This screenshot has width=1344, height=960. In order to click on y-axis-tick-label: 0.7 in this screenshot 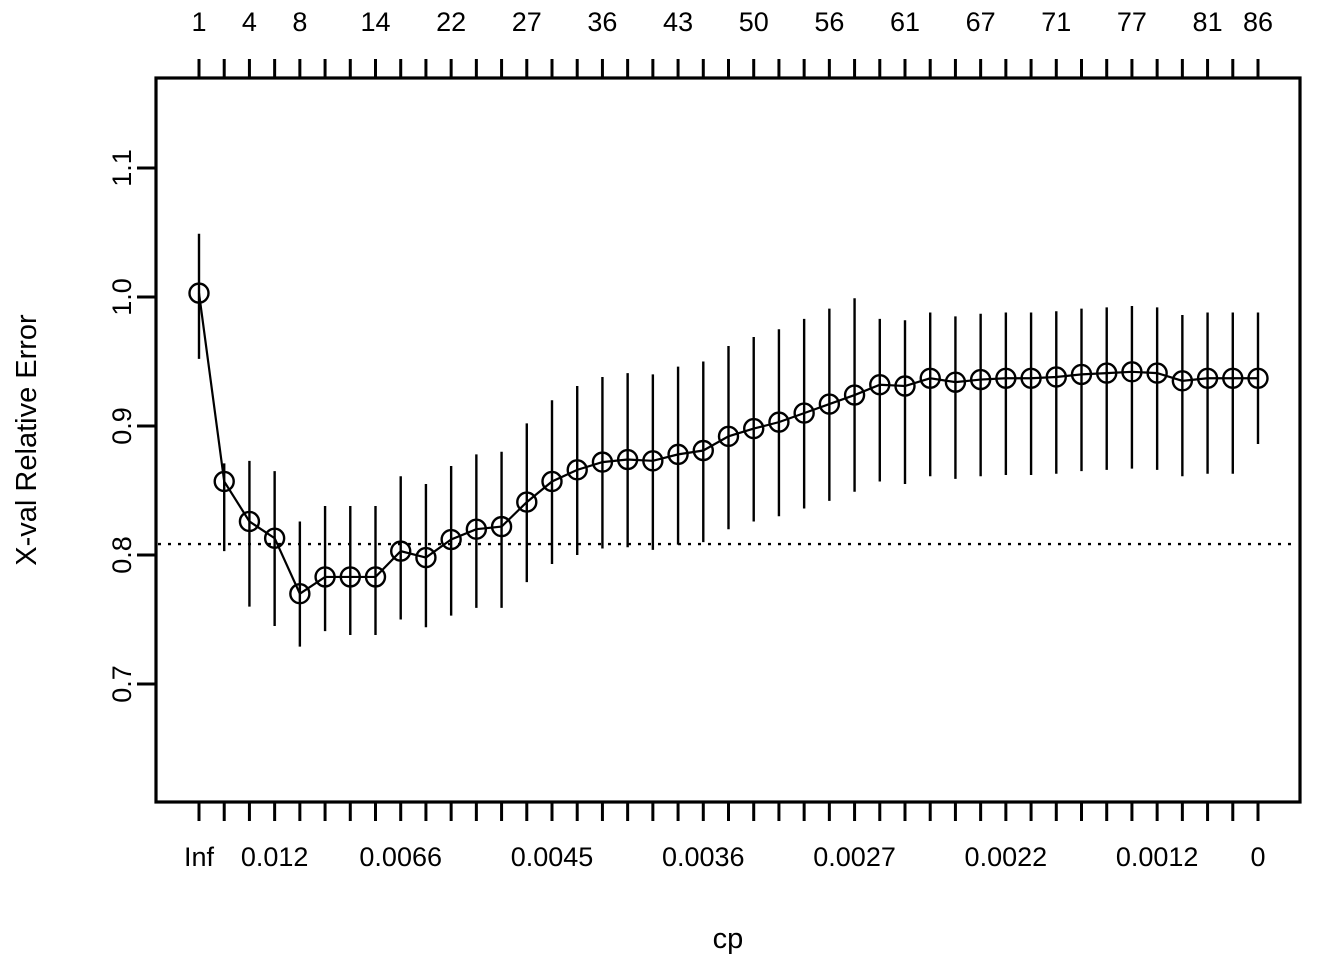, I will do `click(122, 684)`.